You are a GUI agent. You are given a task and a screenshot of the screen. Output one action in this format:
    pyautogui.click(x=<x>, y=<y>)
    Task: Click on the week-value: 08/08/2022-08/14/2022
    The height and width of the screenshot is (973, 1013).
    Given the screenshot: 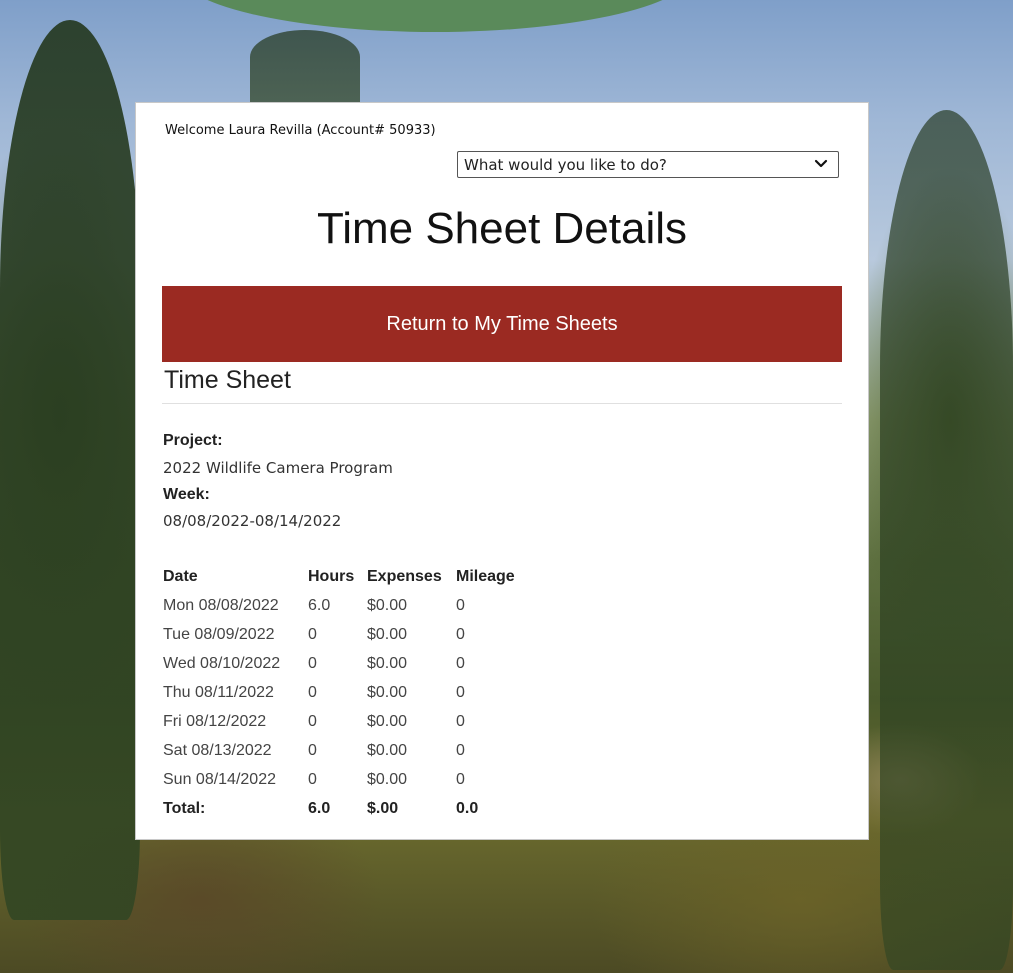 What is the action you would take?
    pyautogui.click(x=252, y=521)
    